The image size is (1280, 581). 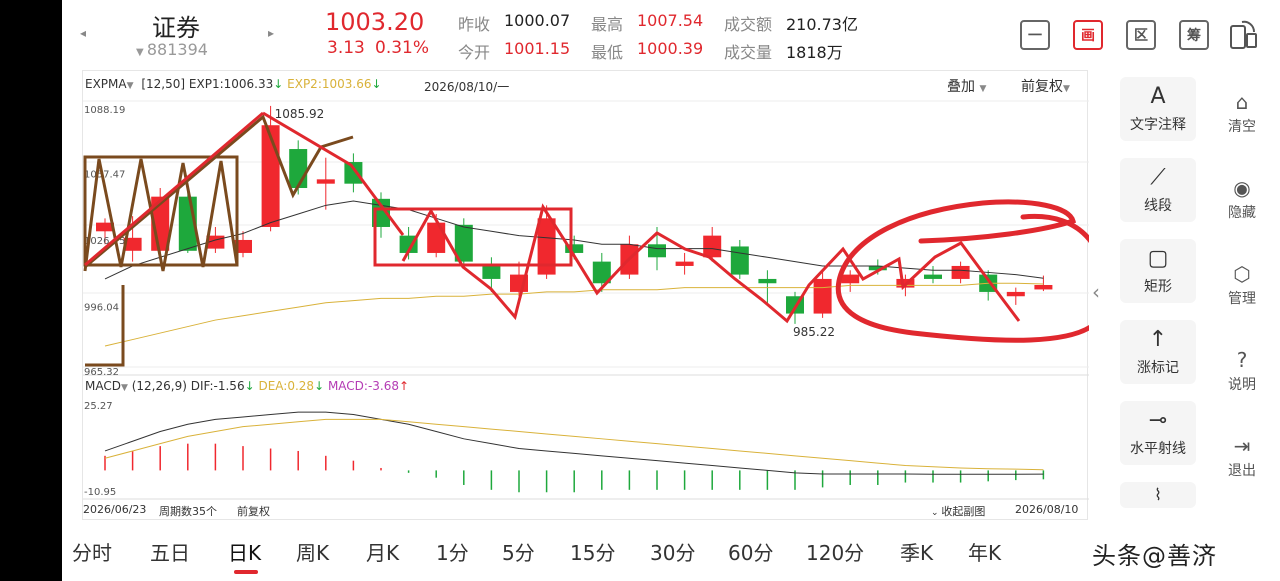 What do you see at coordinates (1158, 206) in the screenshot?
I see `tool-label: 线段` at bounding box center [1158, 206].